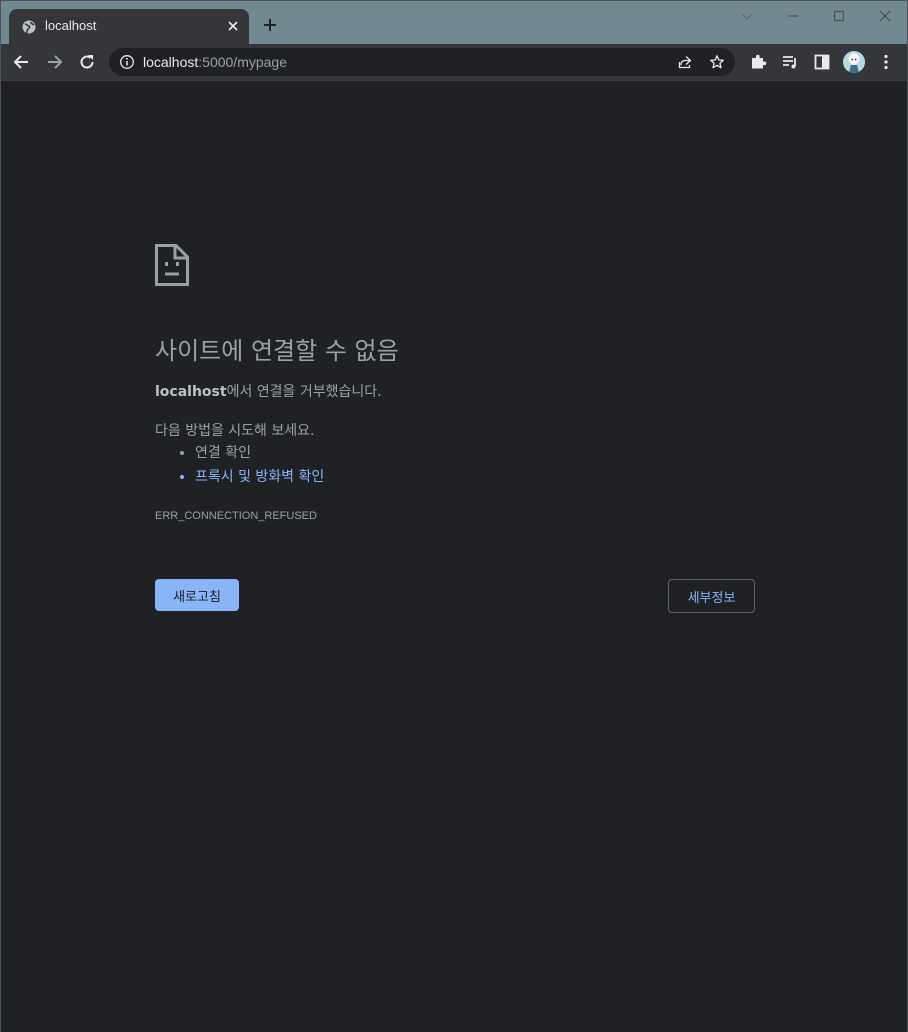 The height and width of the screenshot is (1032, 908). Describe the element at coordinates (197, 595) in the screenshot. I see `reload-button: 새로고침` at that location.